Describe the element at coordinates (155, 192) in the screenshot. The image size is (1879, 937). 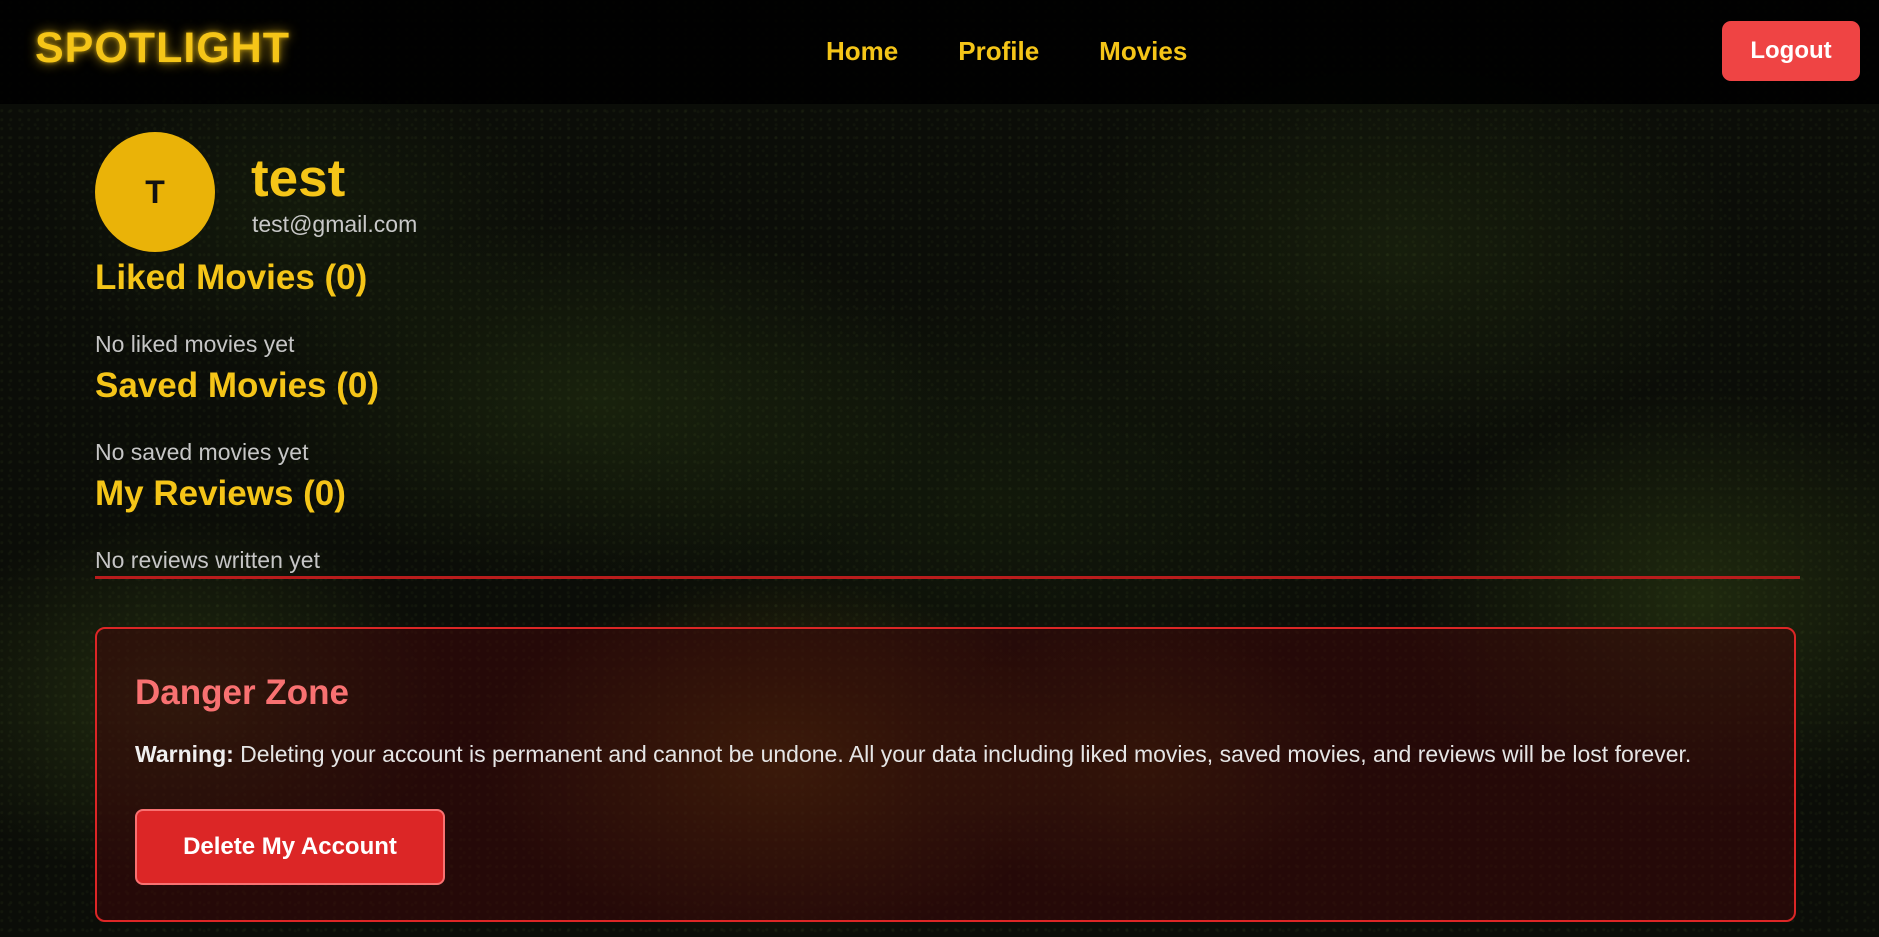
I see `avatar: T` at that location.